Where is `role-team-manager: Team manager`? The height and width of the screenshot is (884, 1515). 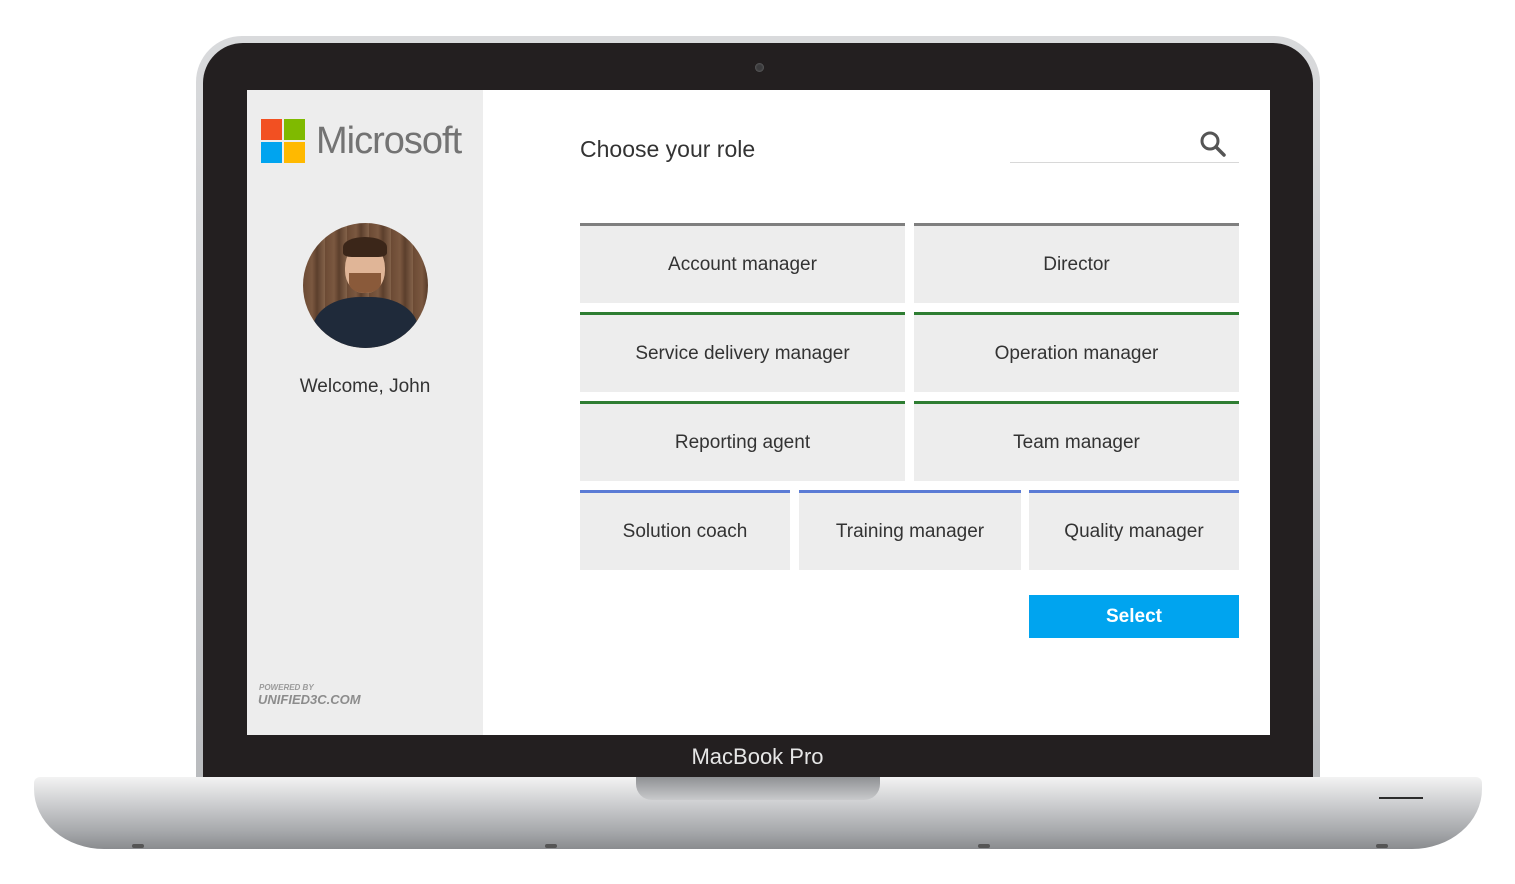 role-team-manager: Team manager is located at coordinates (1076, 441).